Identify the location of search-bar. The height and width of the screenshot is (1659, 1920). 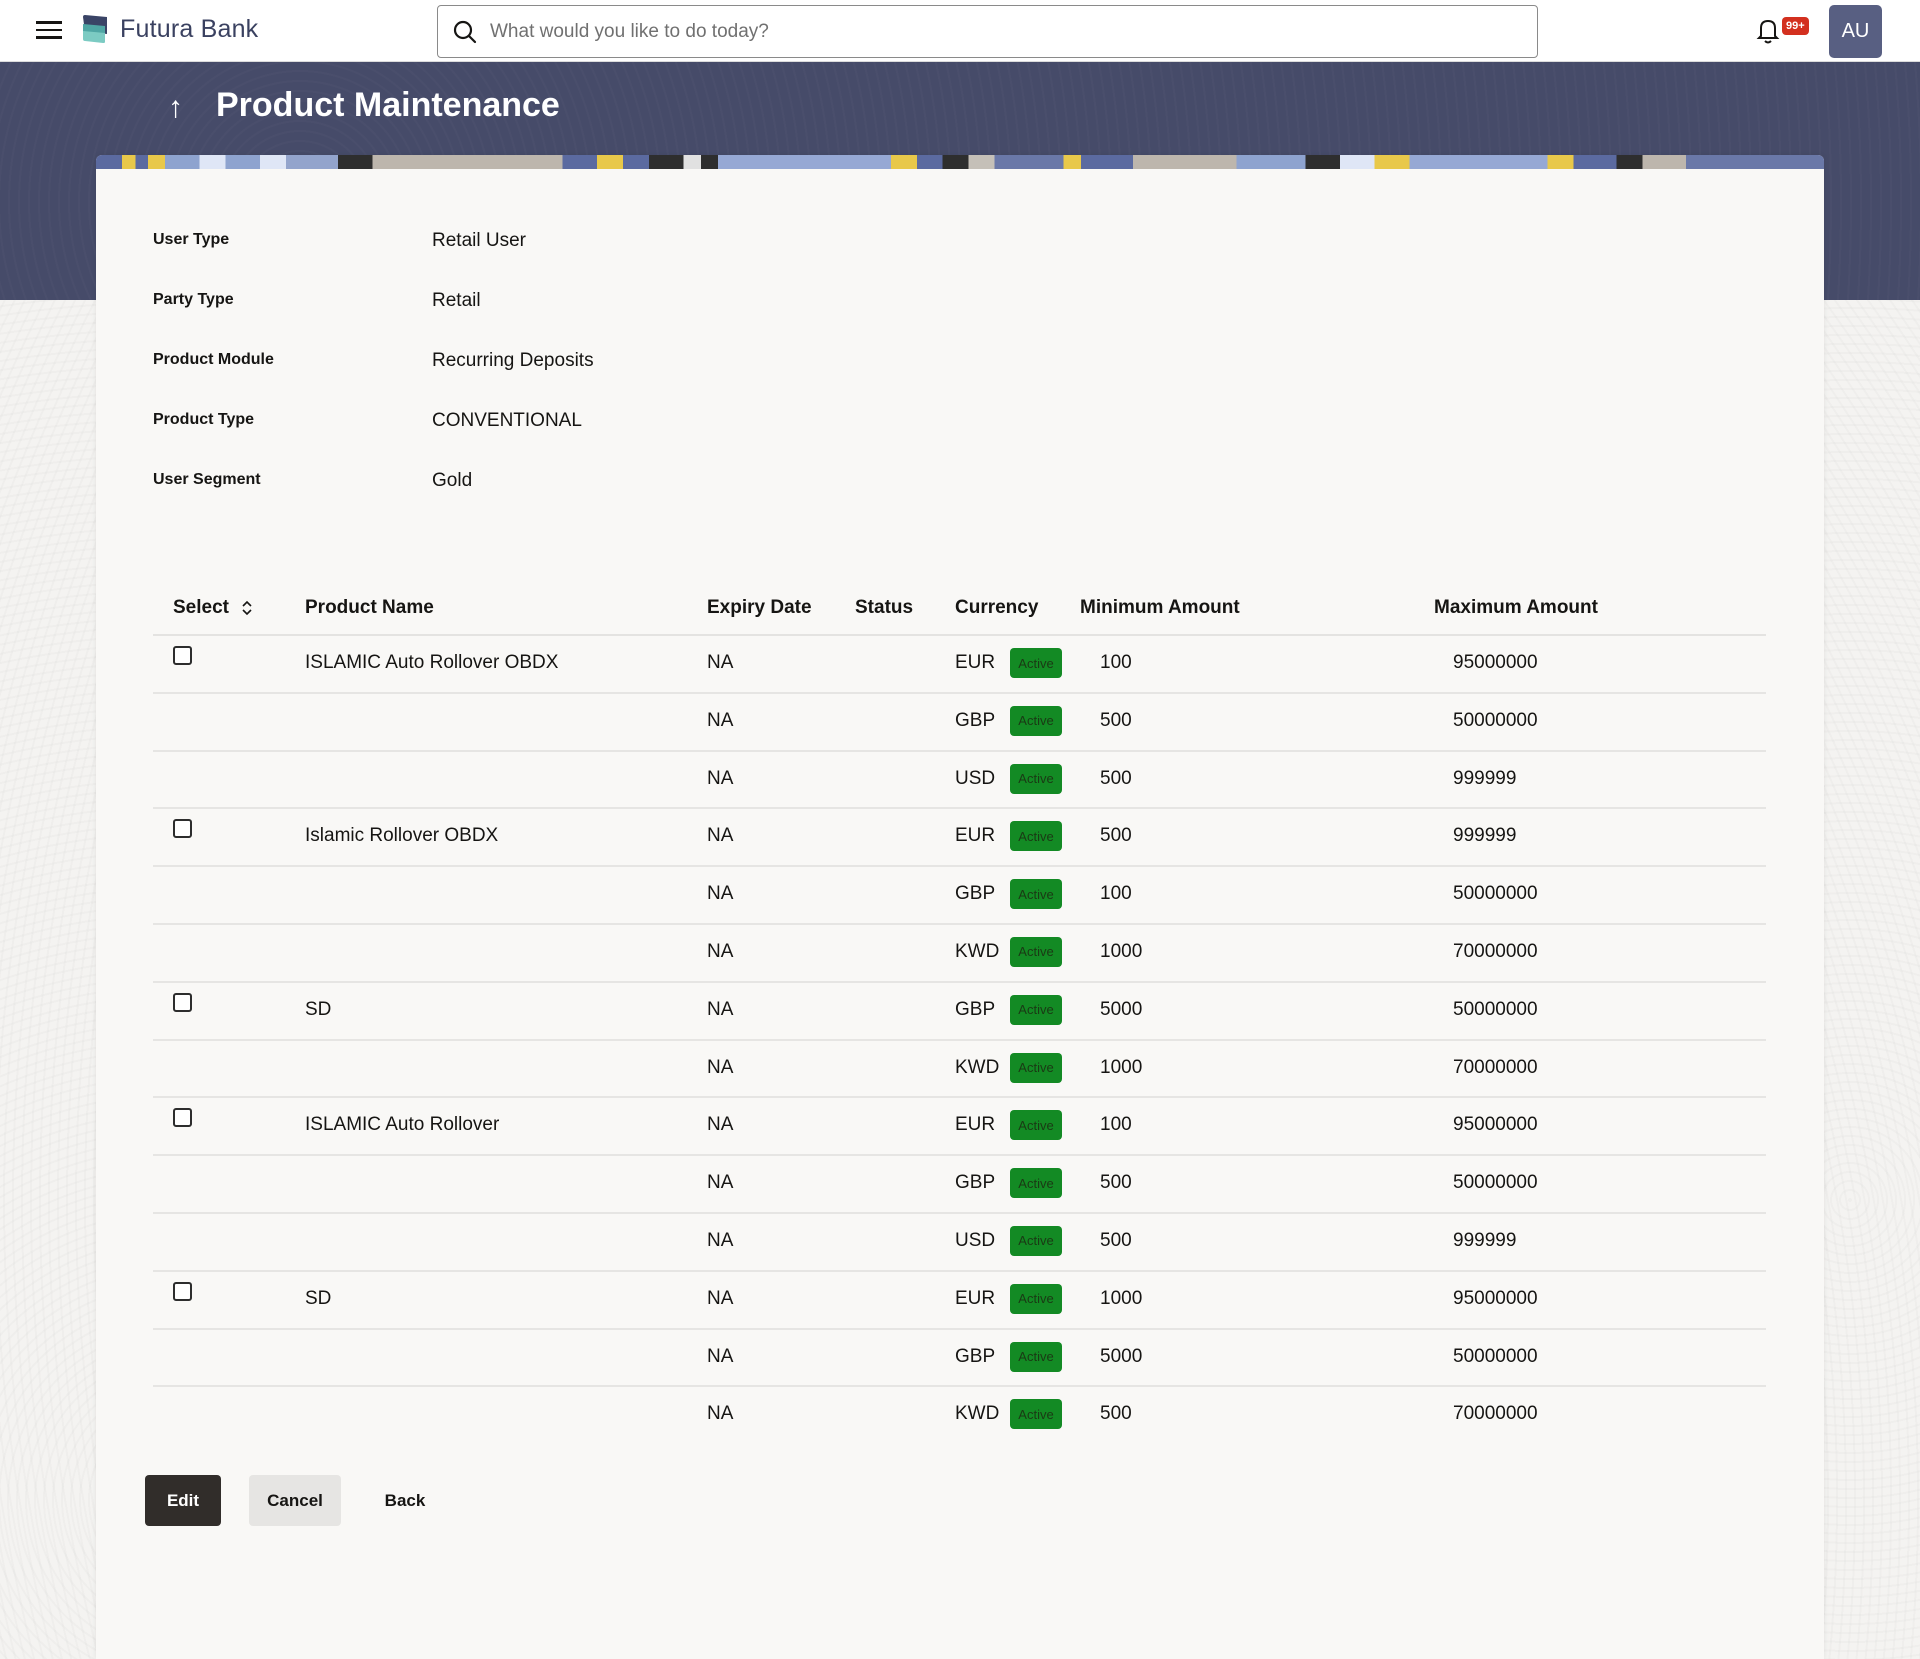
(987, 31).